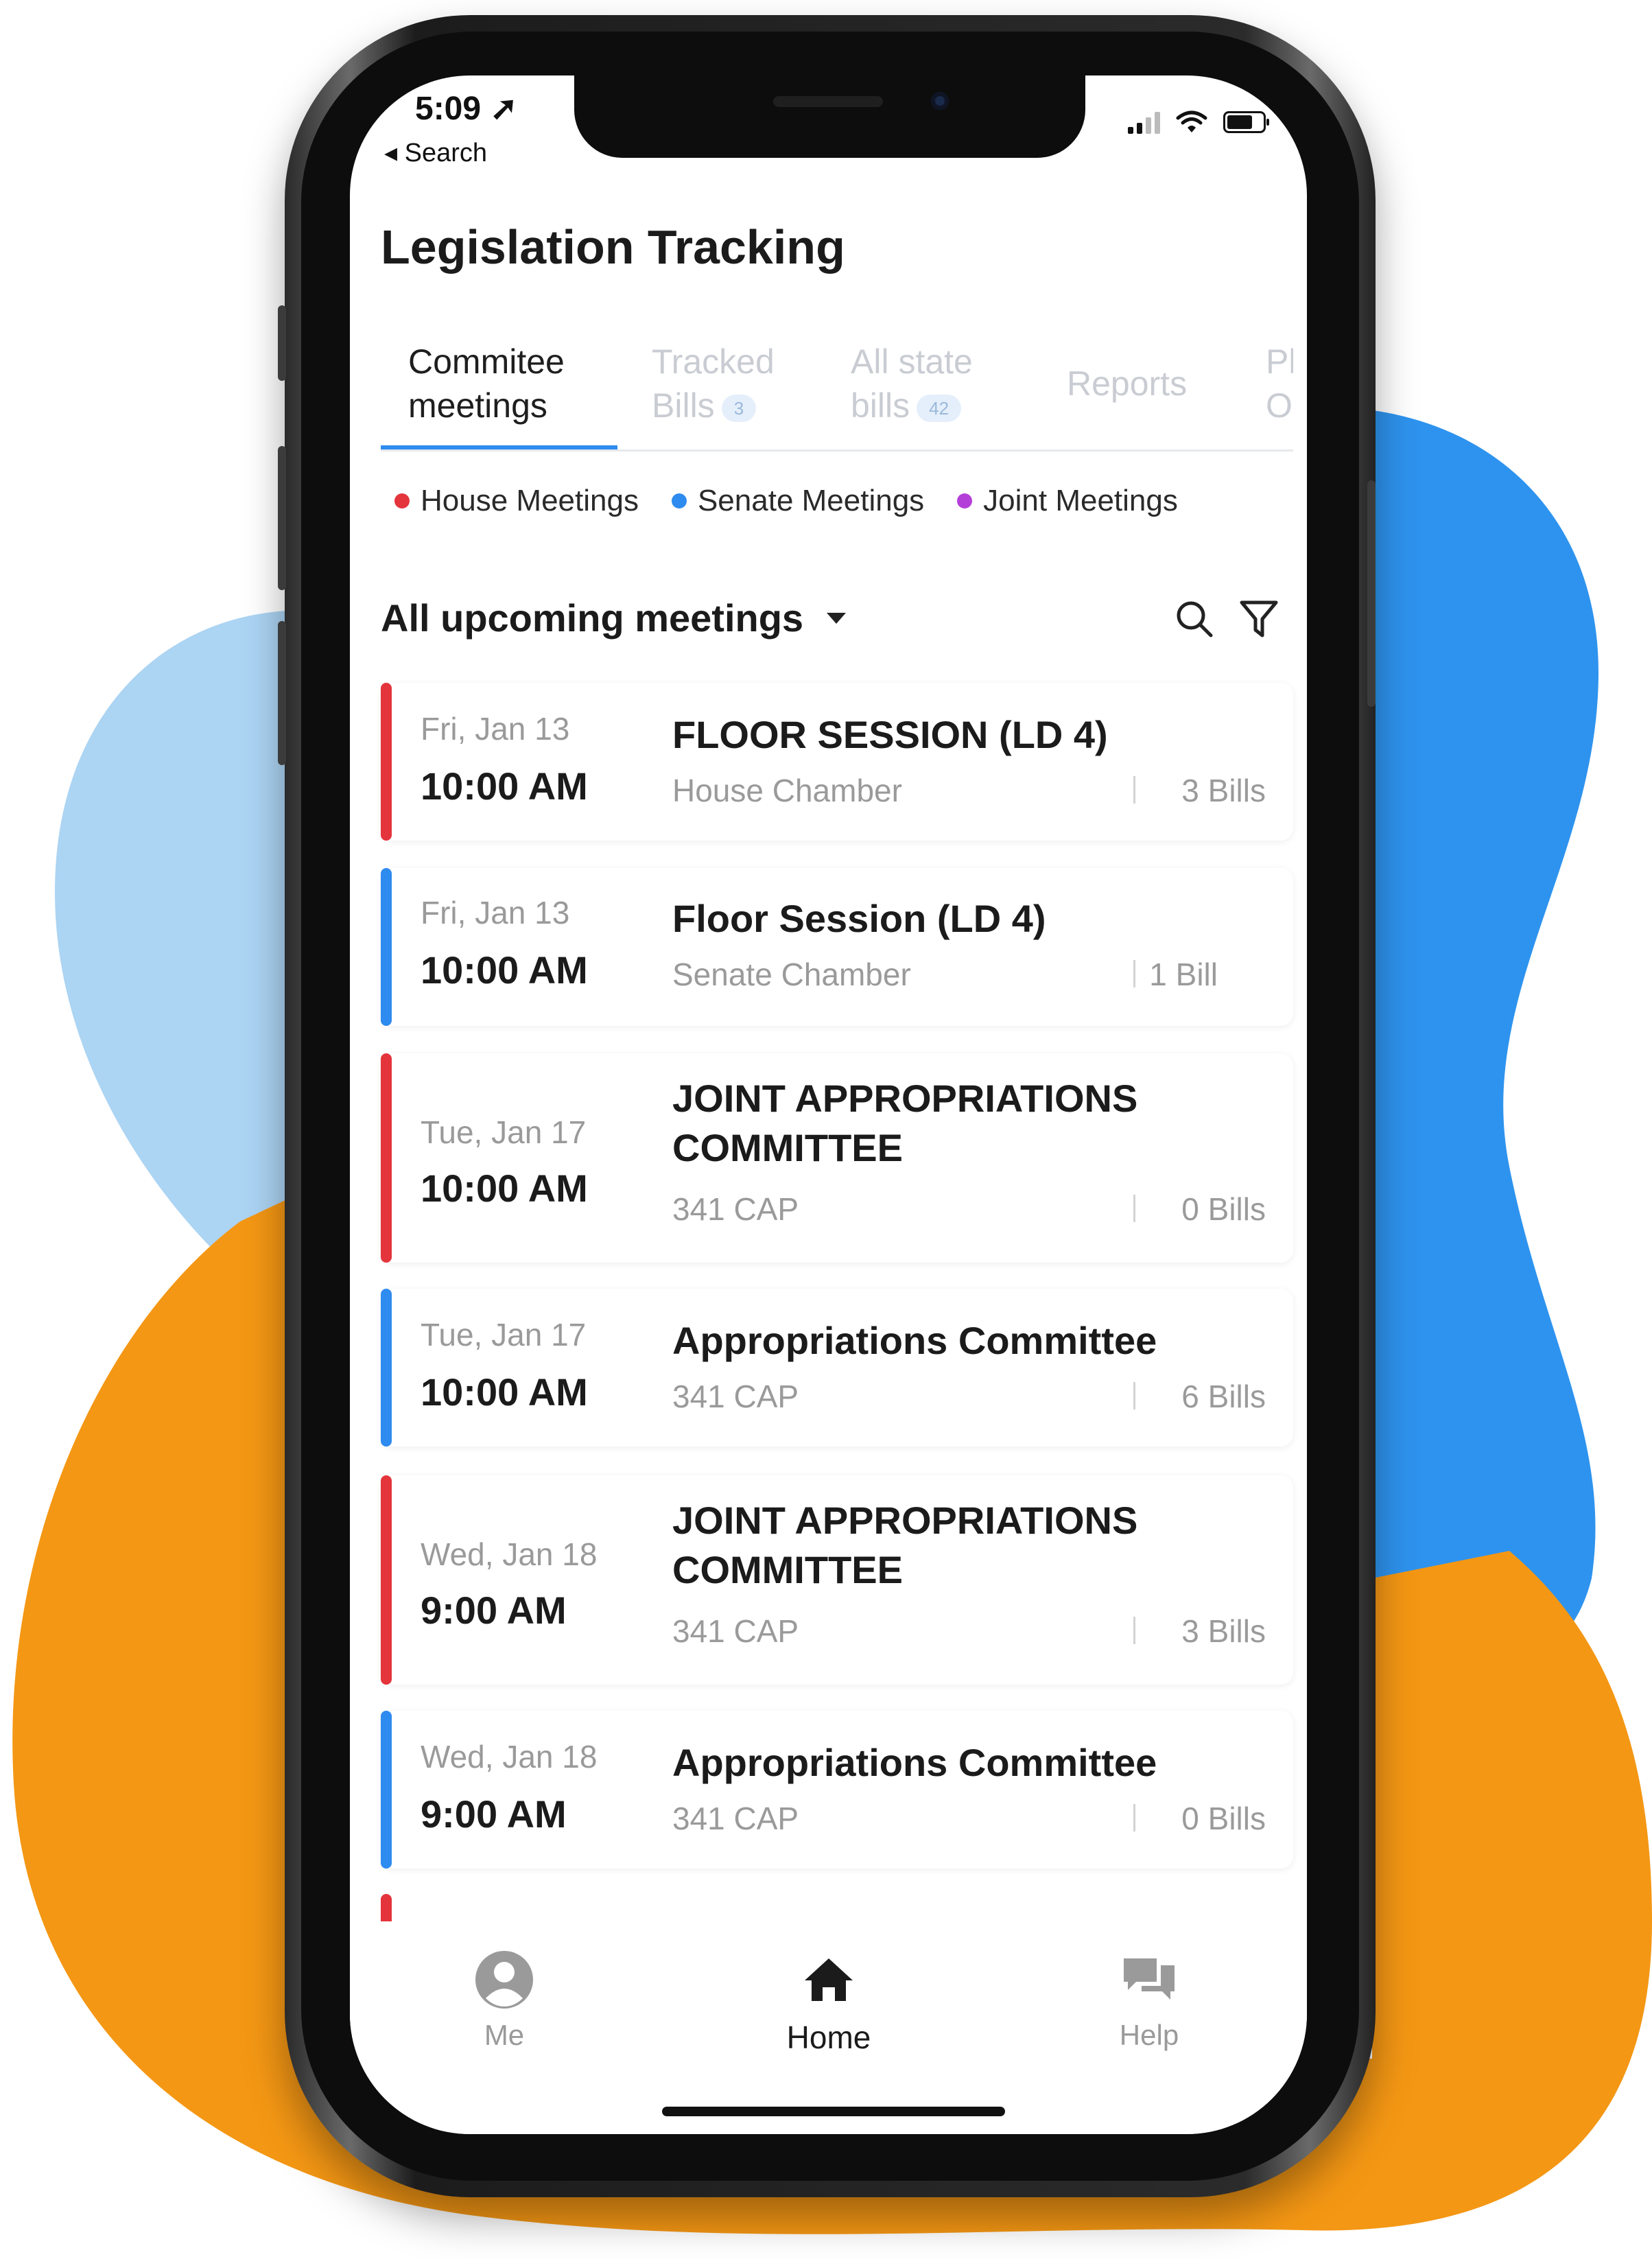 Image resolution: width=1652 pixels, height=2259 pixels. I want to click on page-title: Legislation Tracking, so click(613, 247).